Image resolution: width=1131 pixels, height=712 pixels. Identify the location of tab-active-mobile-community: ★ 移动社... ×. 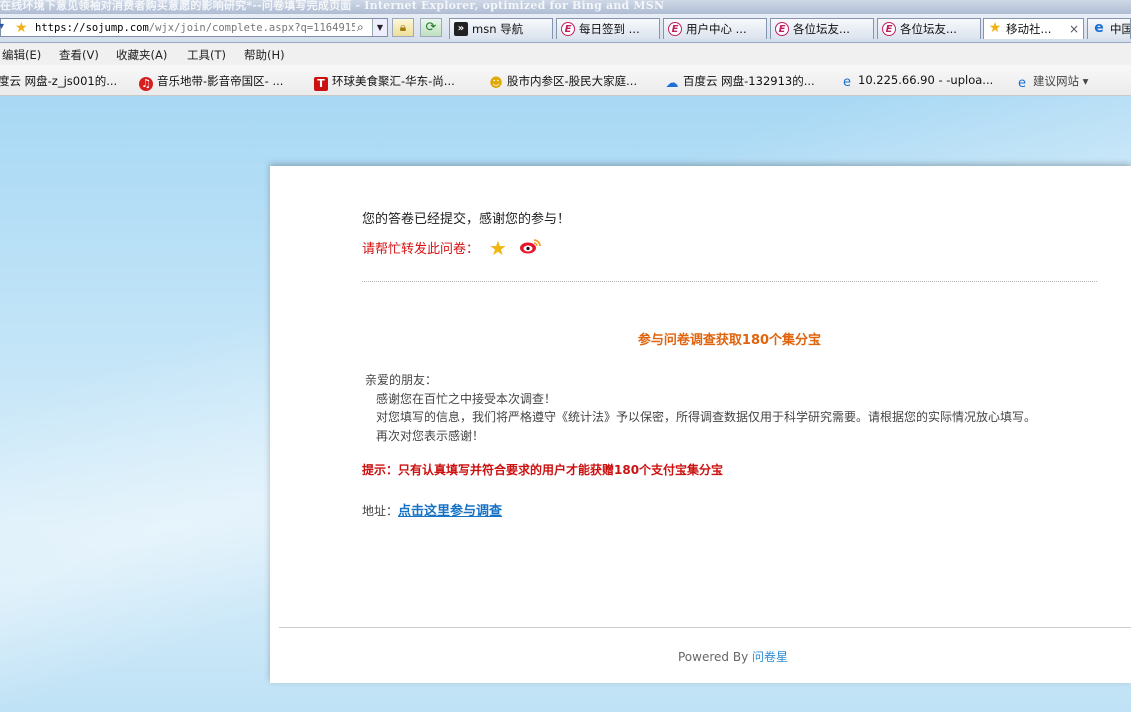
(1033, 28).